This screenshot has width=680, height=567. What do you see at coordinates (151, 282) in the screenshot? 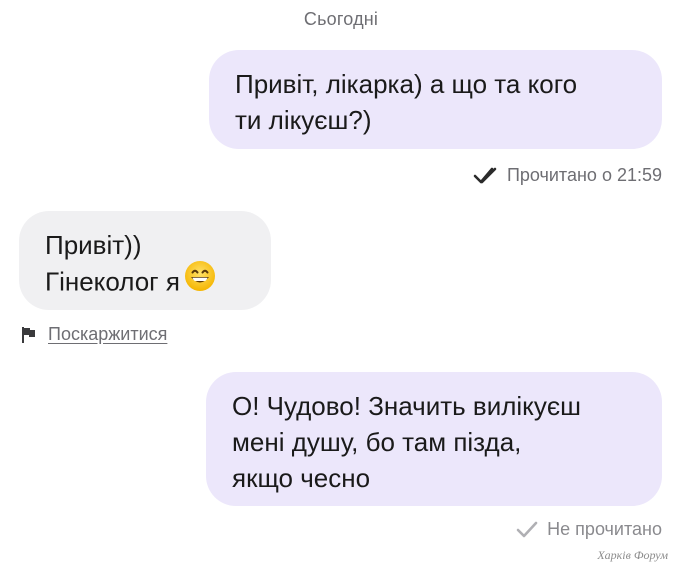
I see `message-text-line-with-emoji: Гінеколог я` at bounding box center [151, 282].